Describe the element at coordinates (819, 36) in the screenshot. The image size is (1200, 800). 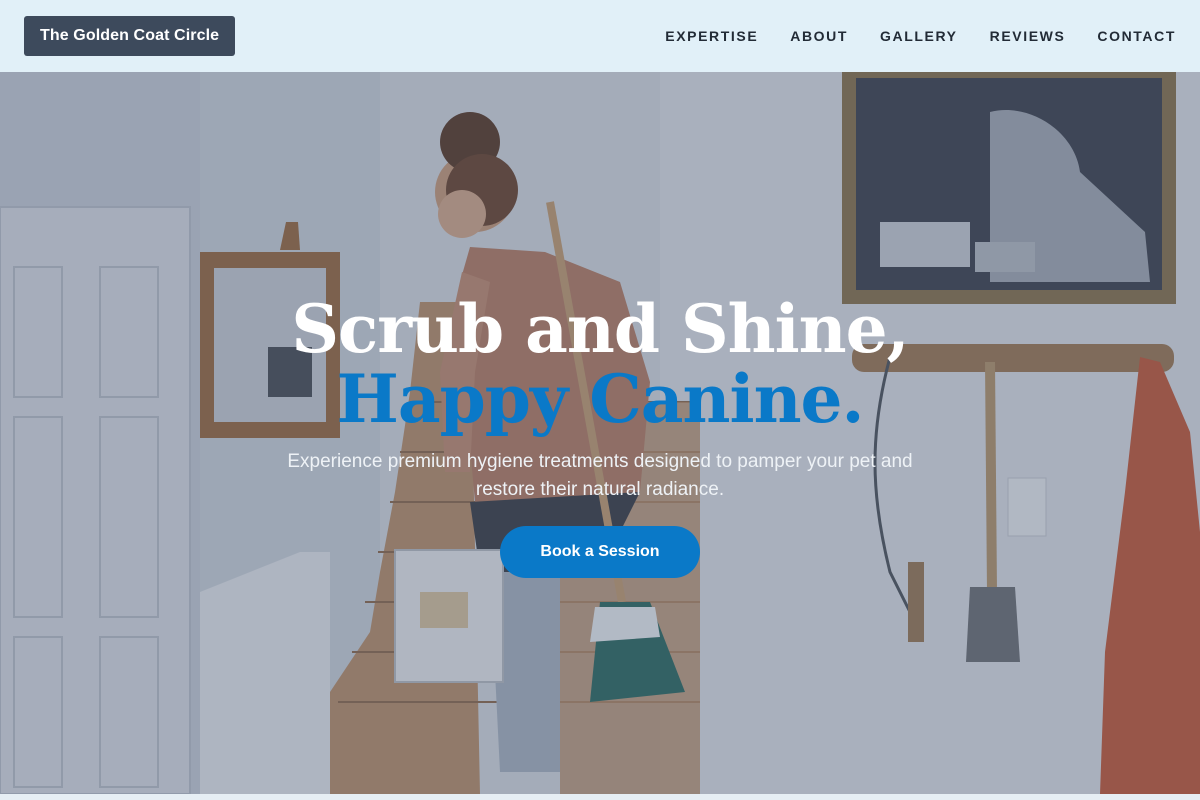
I see `nav-link-about: ABOUT` at that location.